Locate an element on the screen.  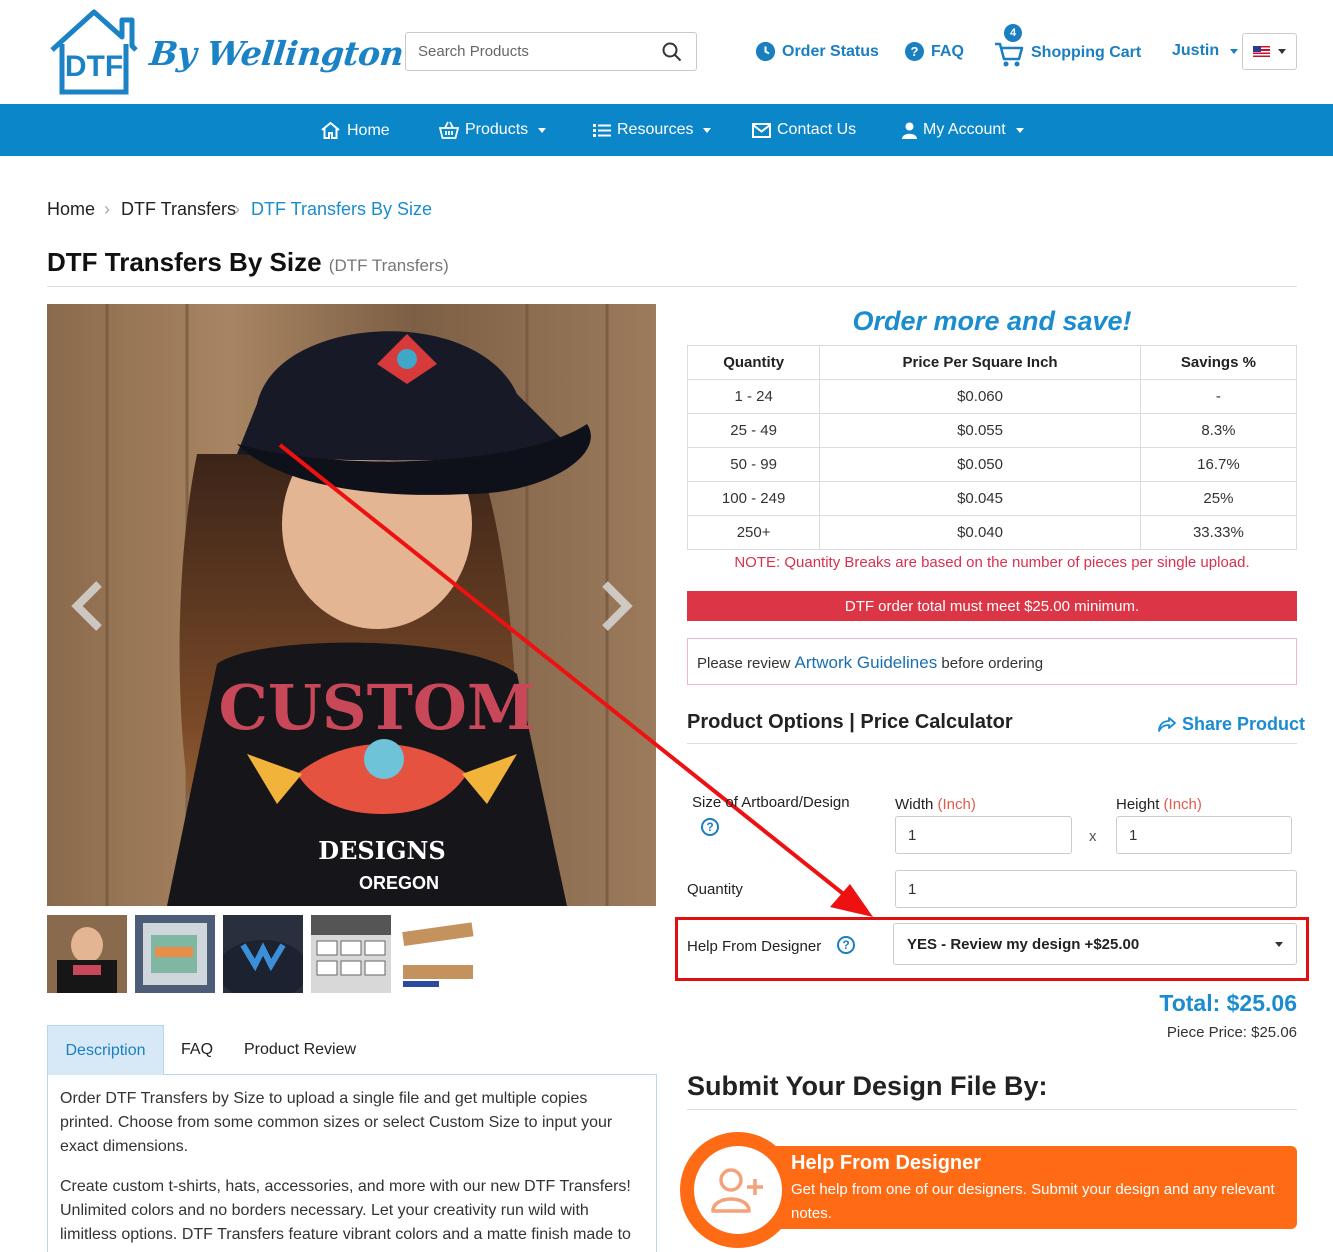
tab-faq: FAQ is located at coordinates (197, 1050).